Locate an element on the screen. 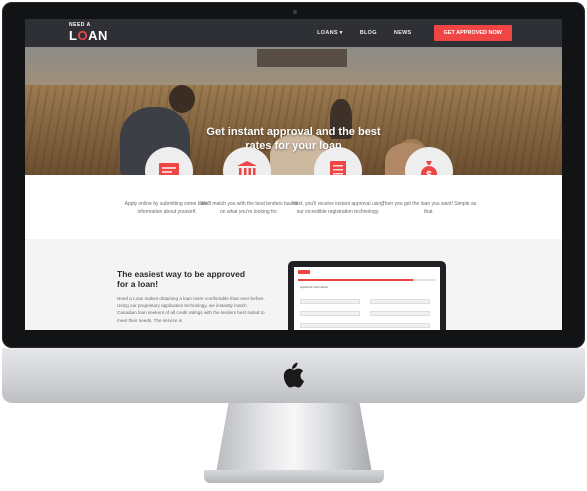 This screenshot has width=587, height=491. application-preview-page: Applicant Information is located at coordinates (367, 298).